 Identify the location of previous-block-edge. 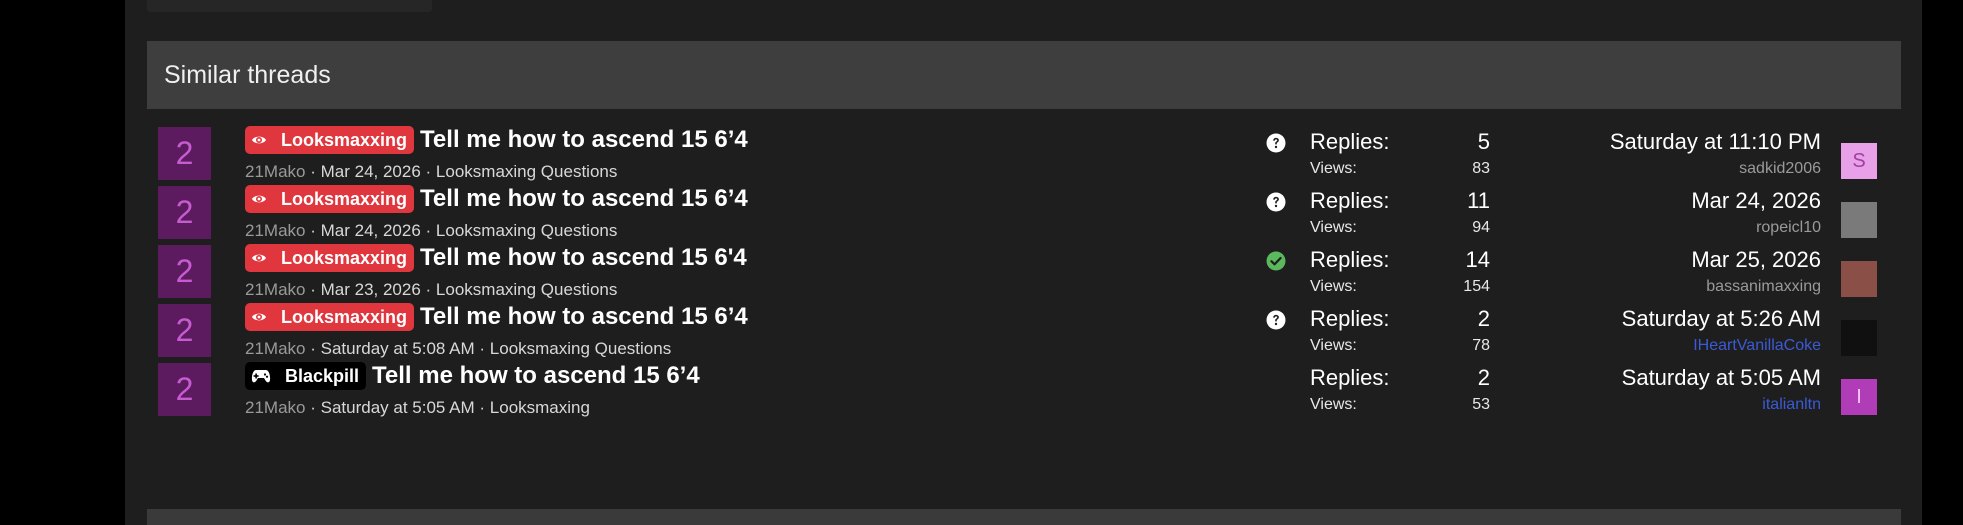
(289, 6).